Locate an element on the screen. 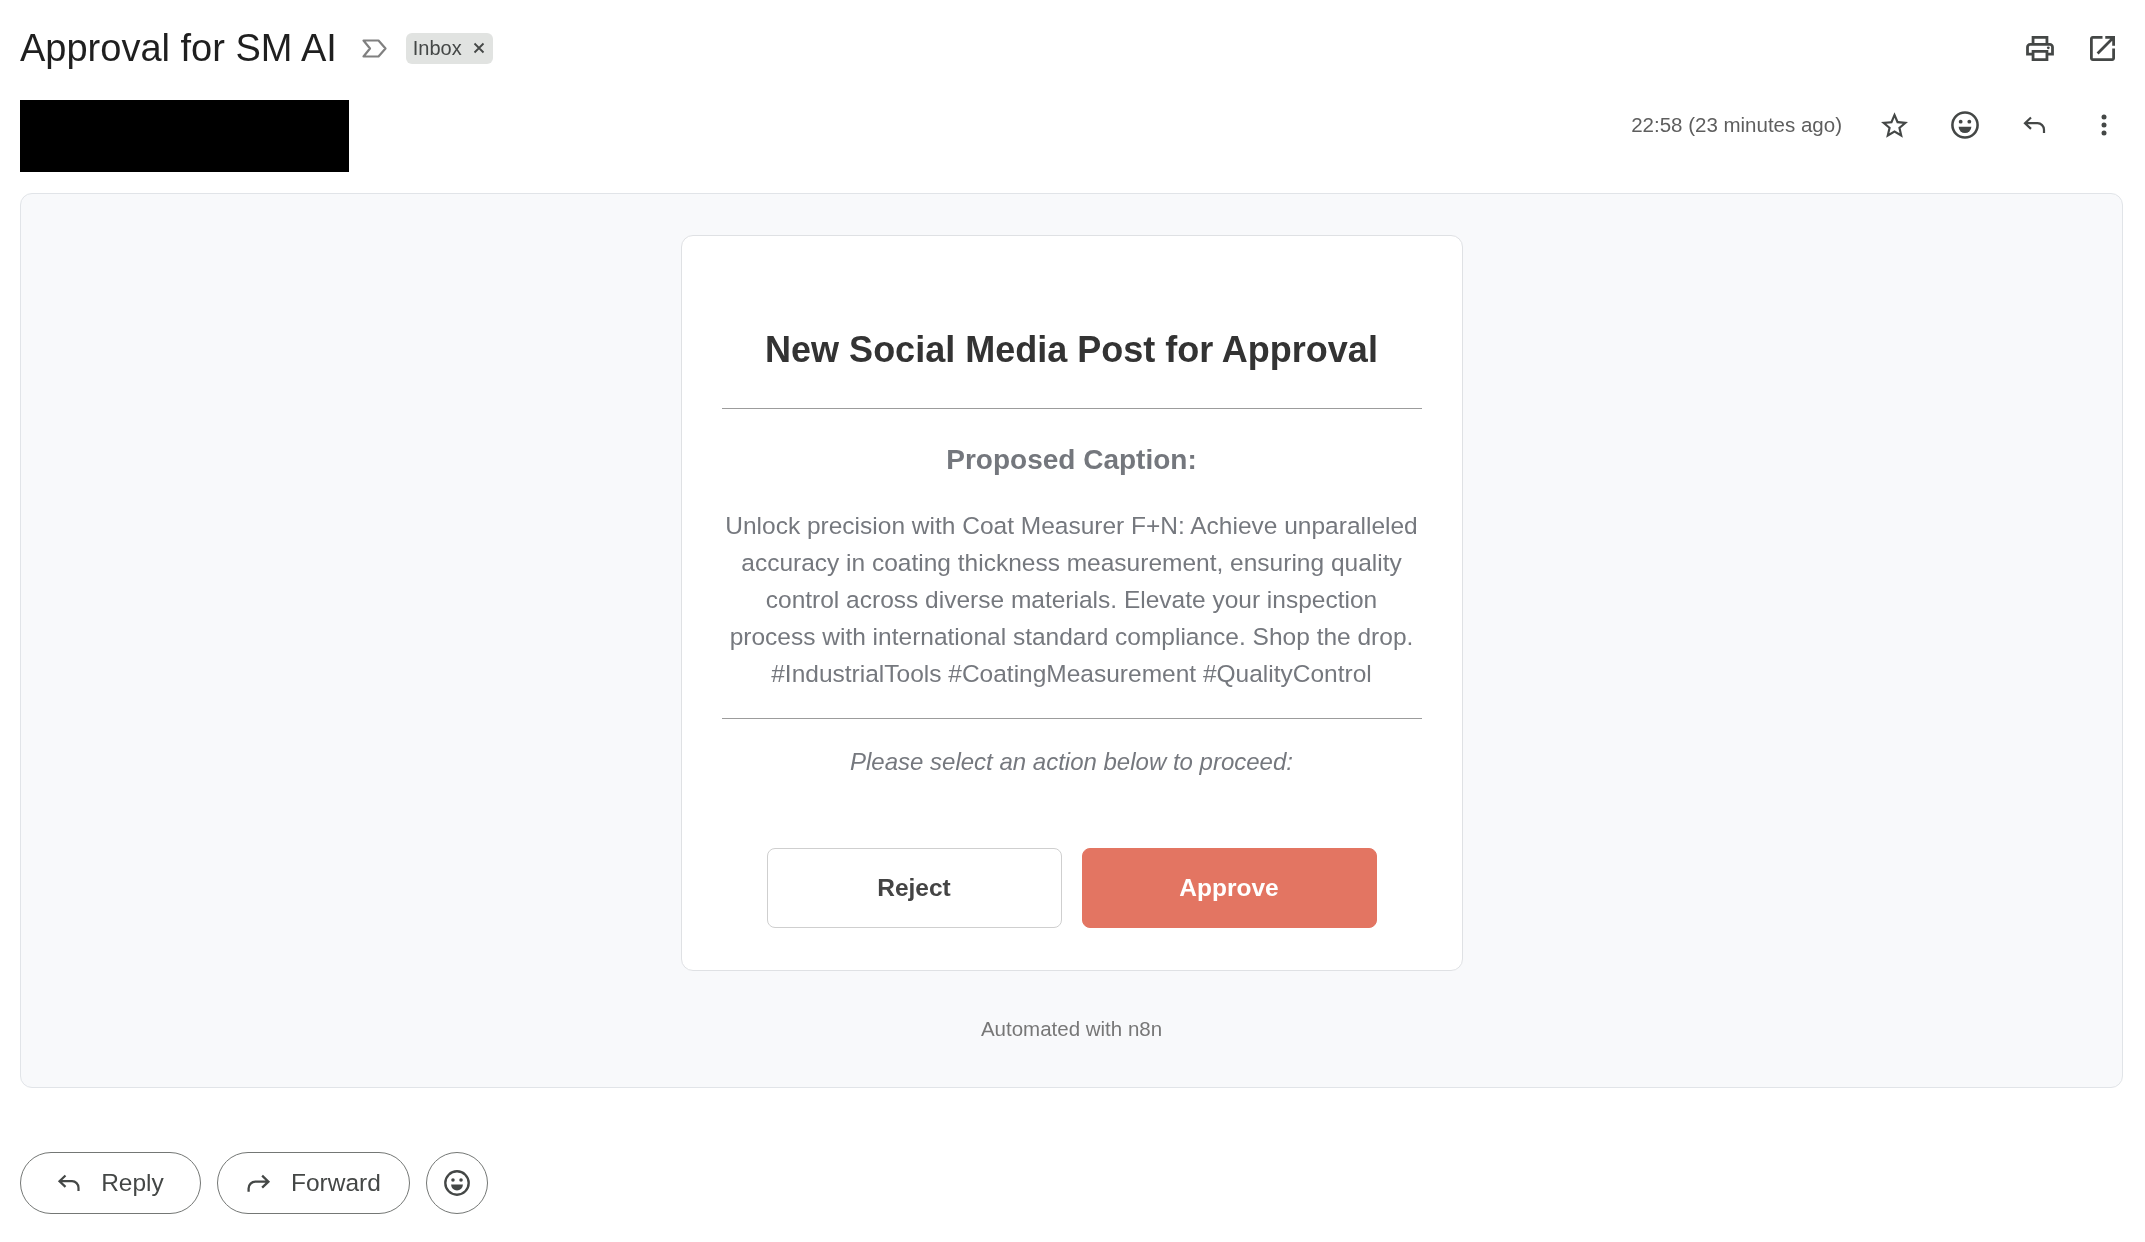 Image resolution: width=2145 pixels, height=1242 pixels. forward-button: Forward is located at coordinates (313, 1183).